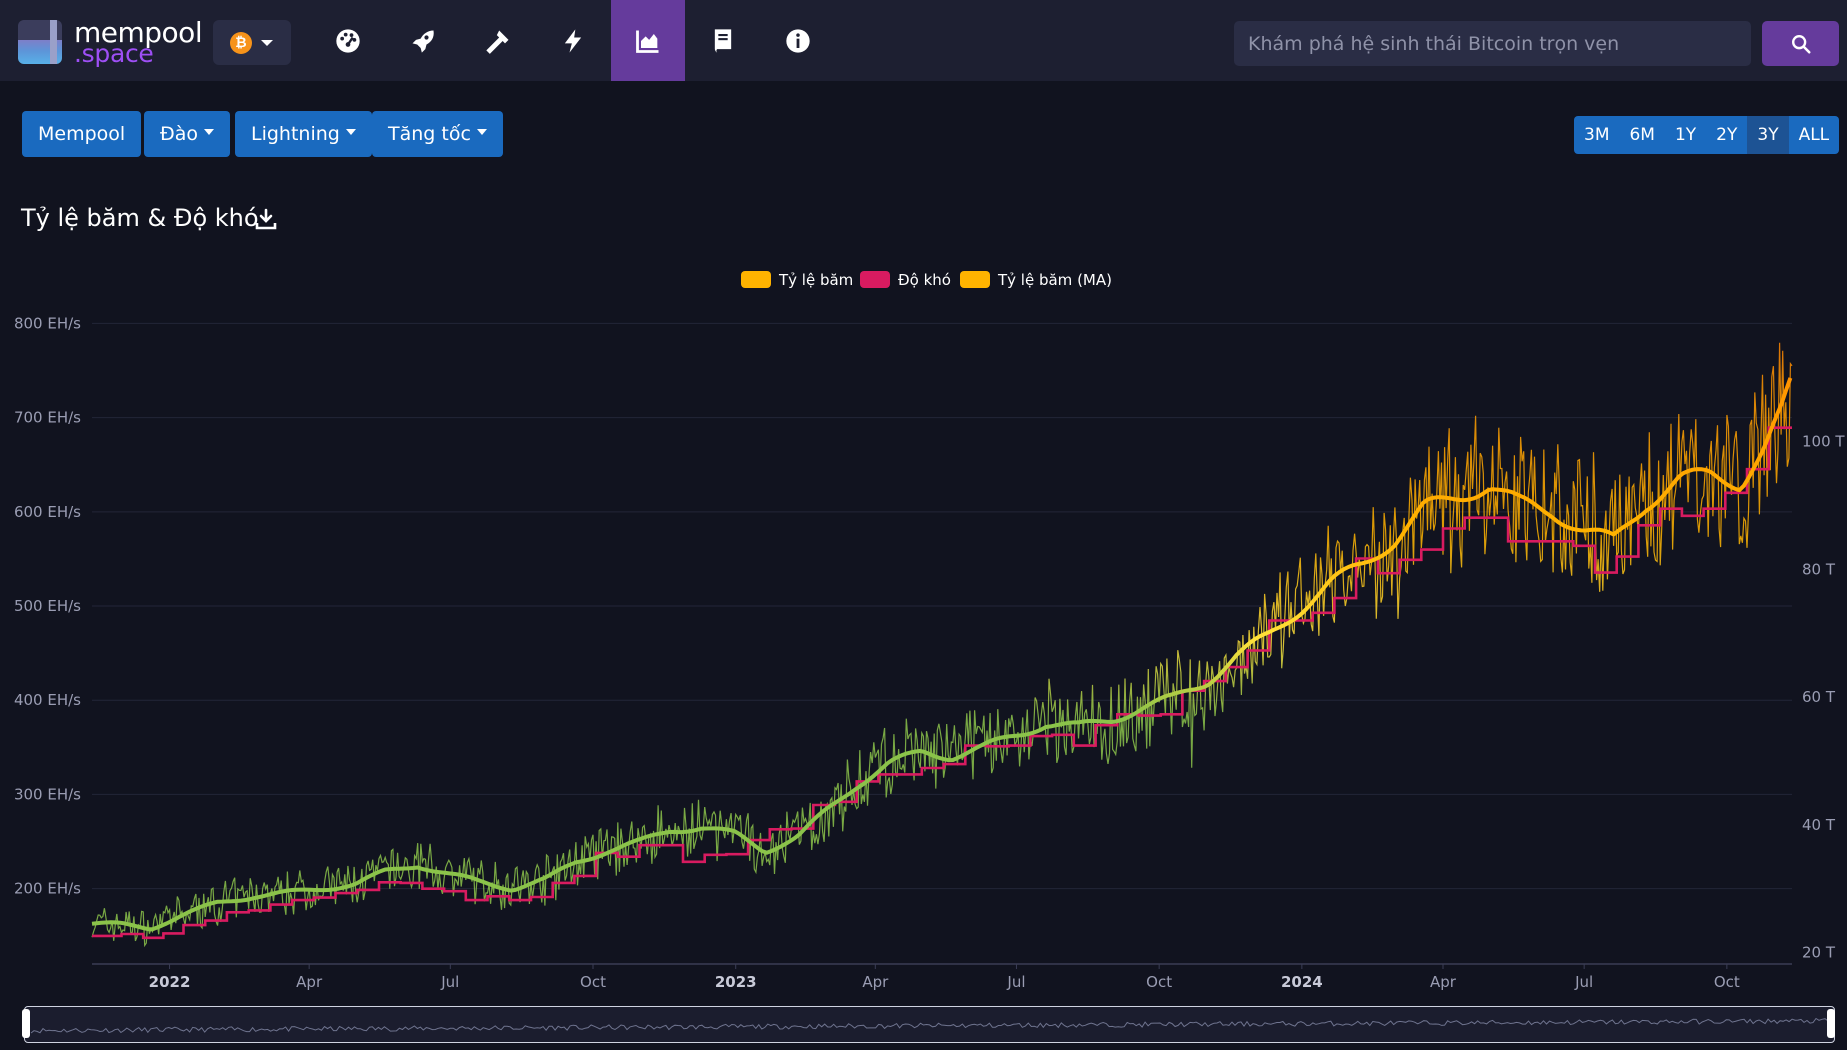 This screenshot has width=1847, height=1050. I want to click on zoom-slider, so click(929, 1024).